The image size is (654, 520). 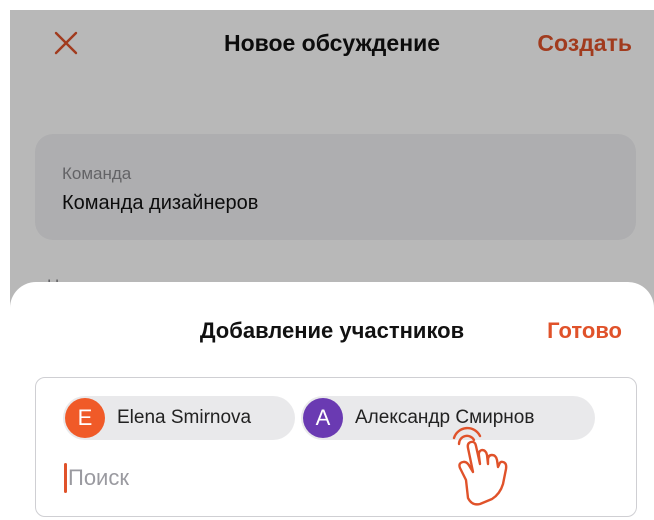 I want to click on participant-name: Elena Smirnova, so click(x=184, y=417).